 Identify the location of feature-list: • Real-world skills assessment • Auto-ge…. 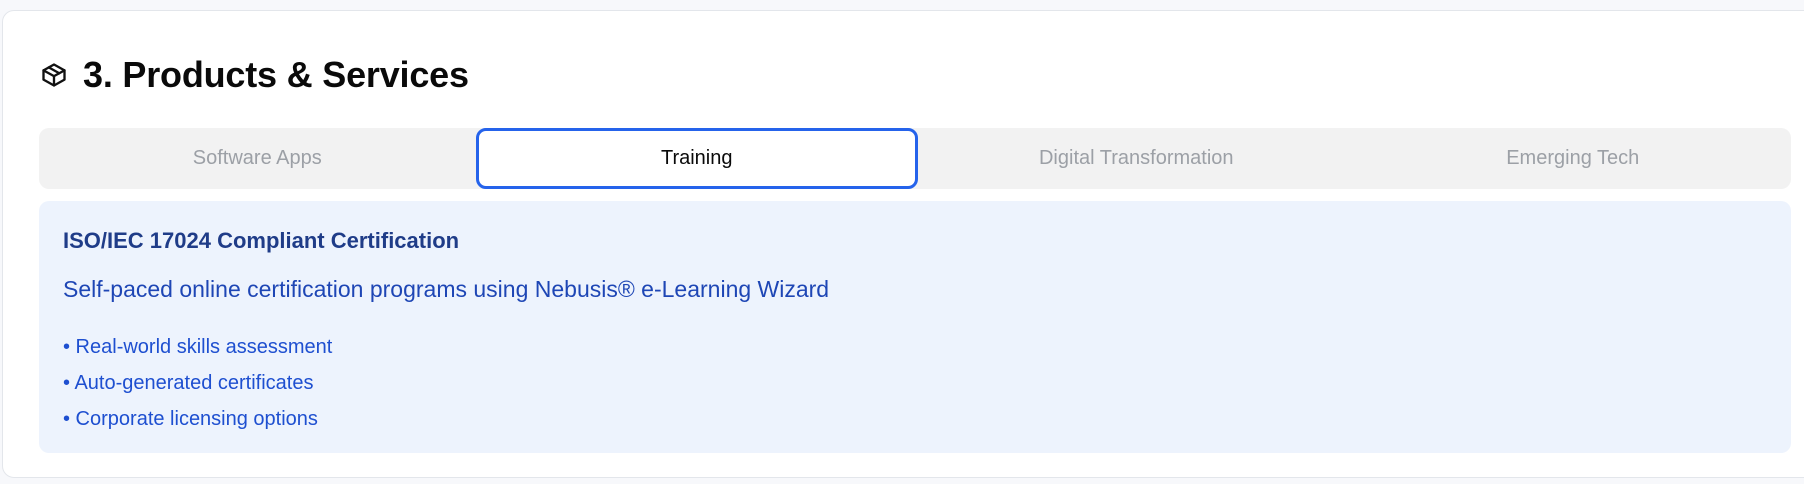
(197, 383).